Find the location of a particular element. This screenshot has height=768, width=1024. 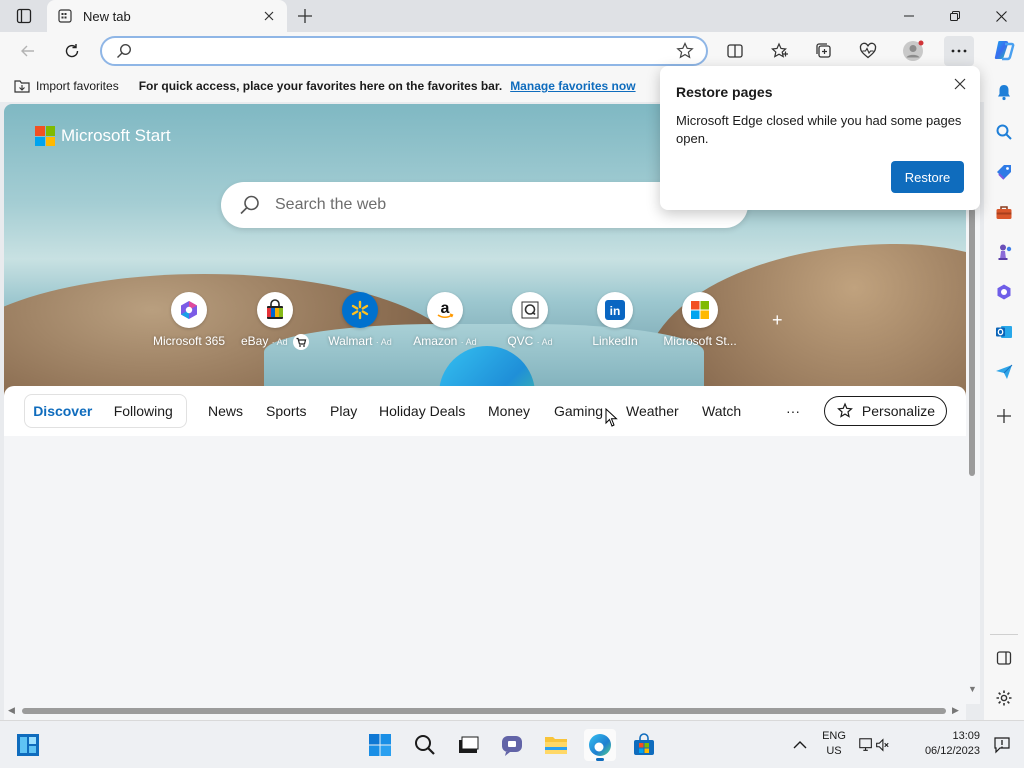

minimize-button is located at coordinates (909, 16).